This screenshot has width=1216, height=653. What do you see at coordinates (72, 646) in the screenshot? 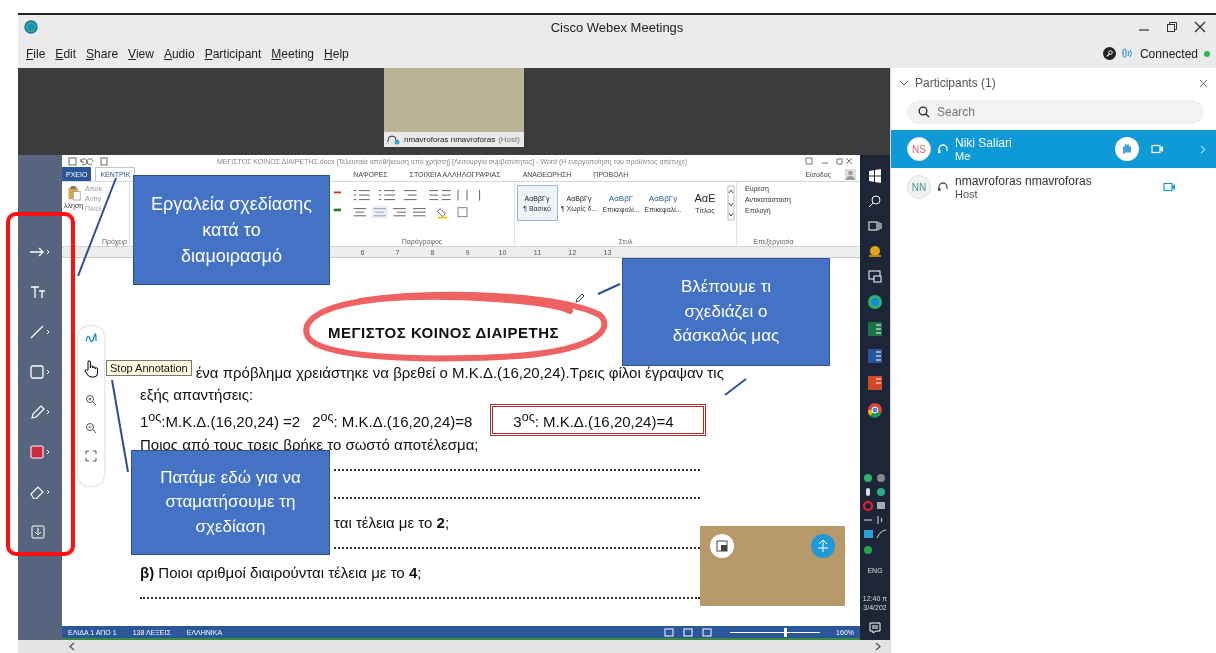
I see `scroll-left-icon` at bounding box center [72, 646].